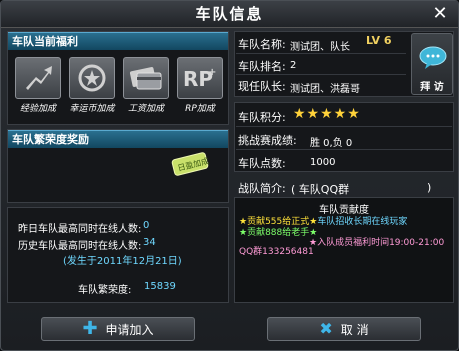 The image size is (459, 351). Describe the element at coordinates (262, 44) in the screenshot. I see `team-name-label: 车队名称:` at that location.